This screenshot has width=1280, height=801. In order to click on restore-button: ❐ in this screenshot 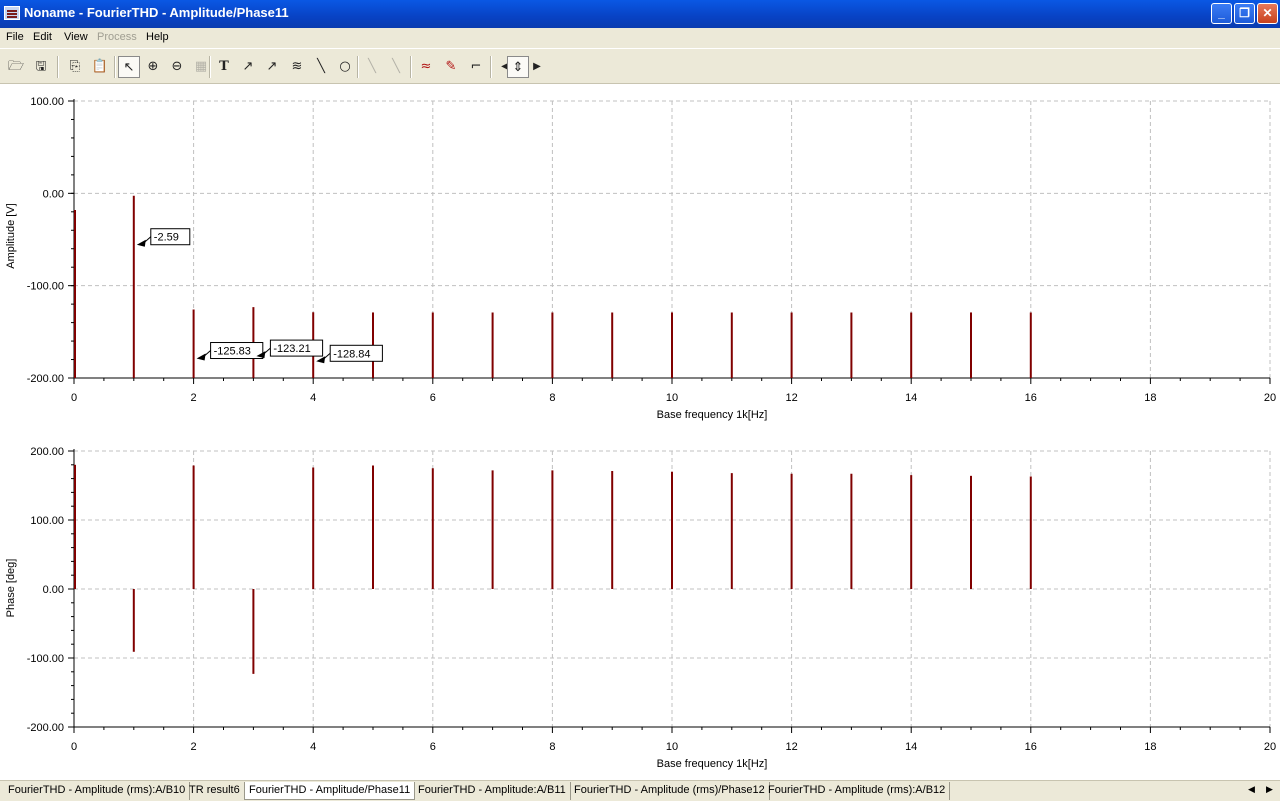, I will do `click(1244, 13)`.